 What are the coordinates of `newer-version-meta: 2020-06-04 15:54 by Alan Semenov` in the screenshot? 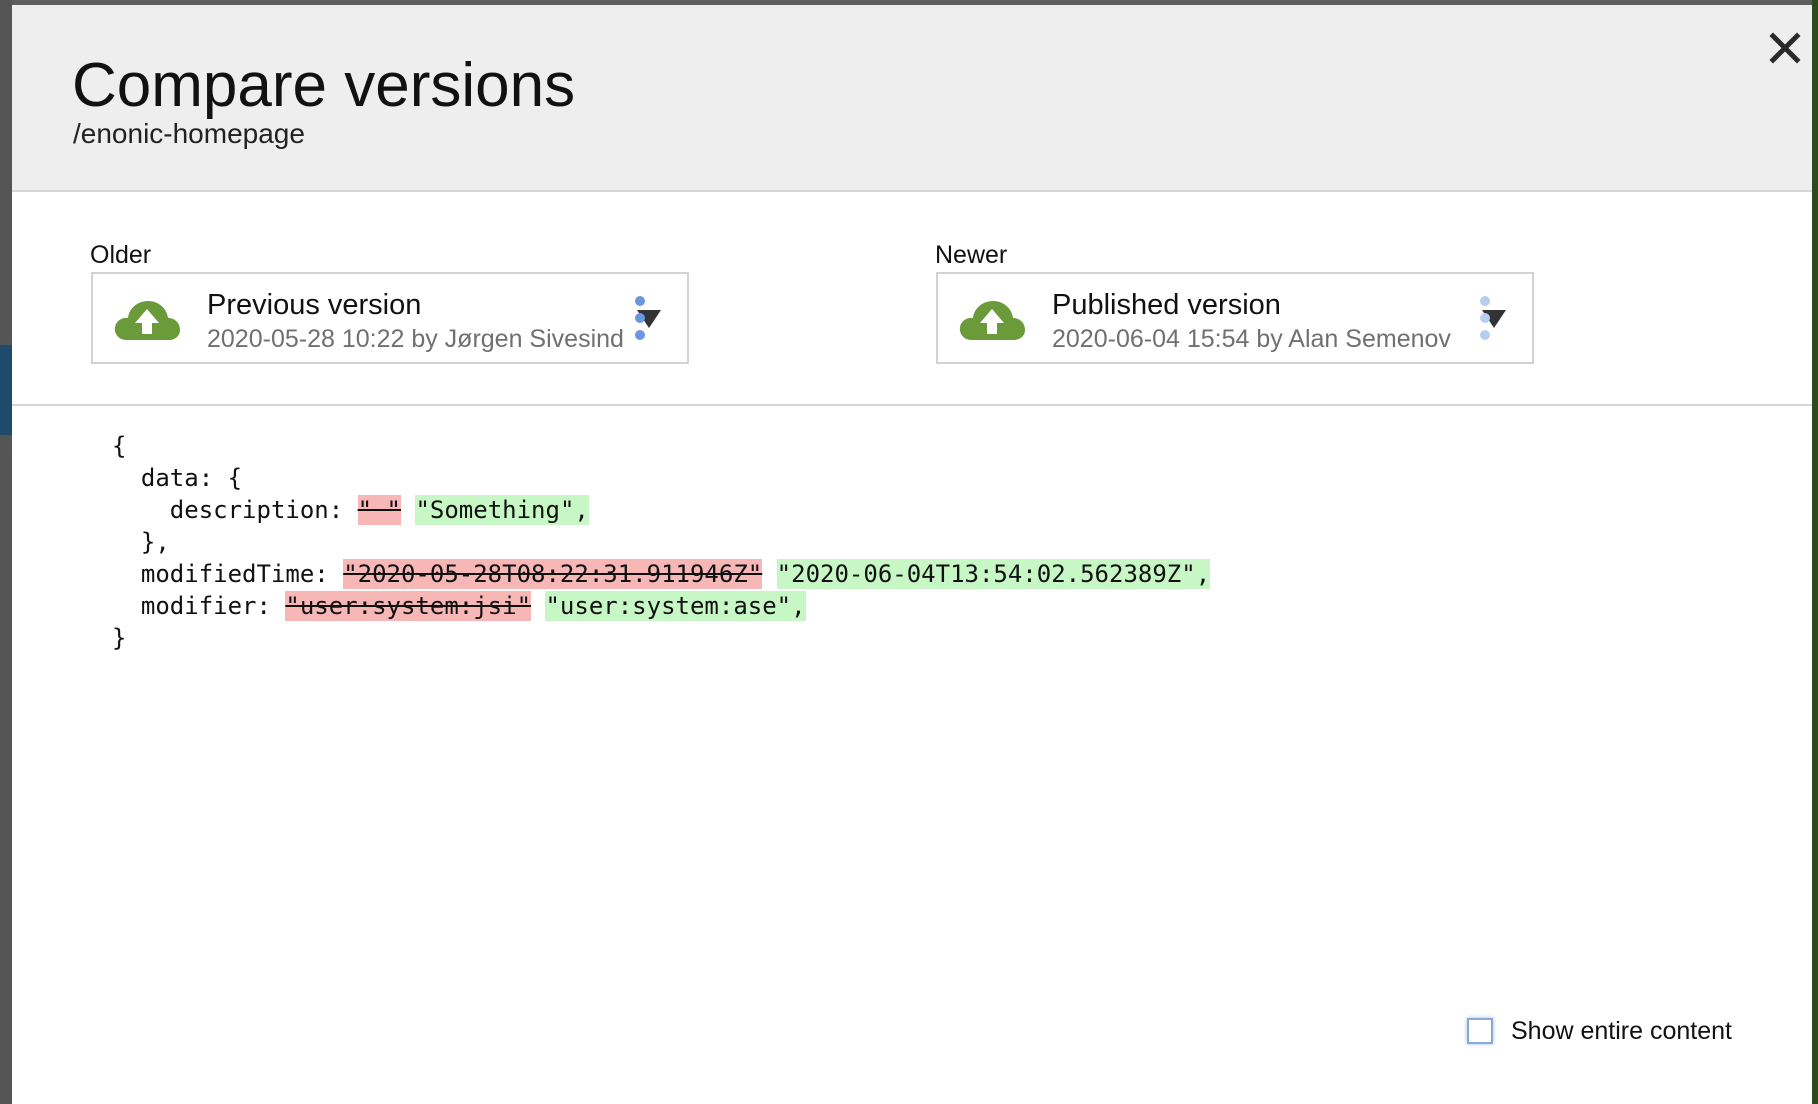 It's located at (1251, 339).